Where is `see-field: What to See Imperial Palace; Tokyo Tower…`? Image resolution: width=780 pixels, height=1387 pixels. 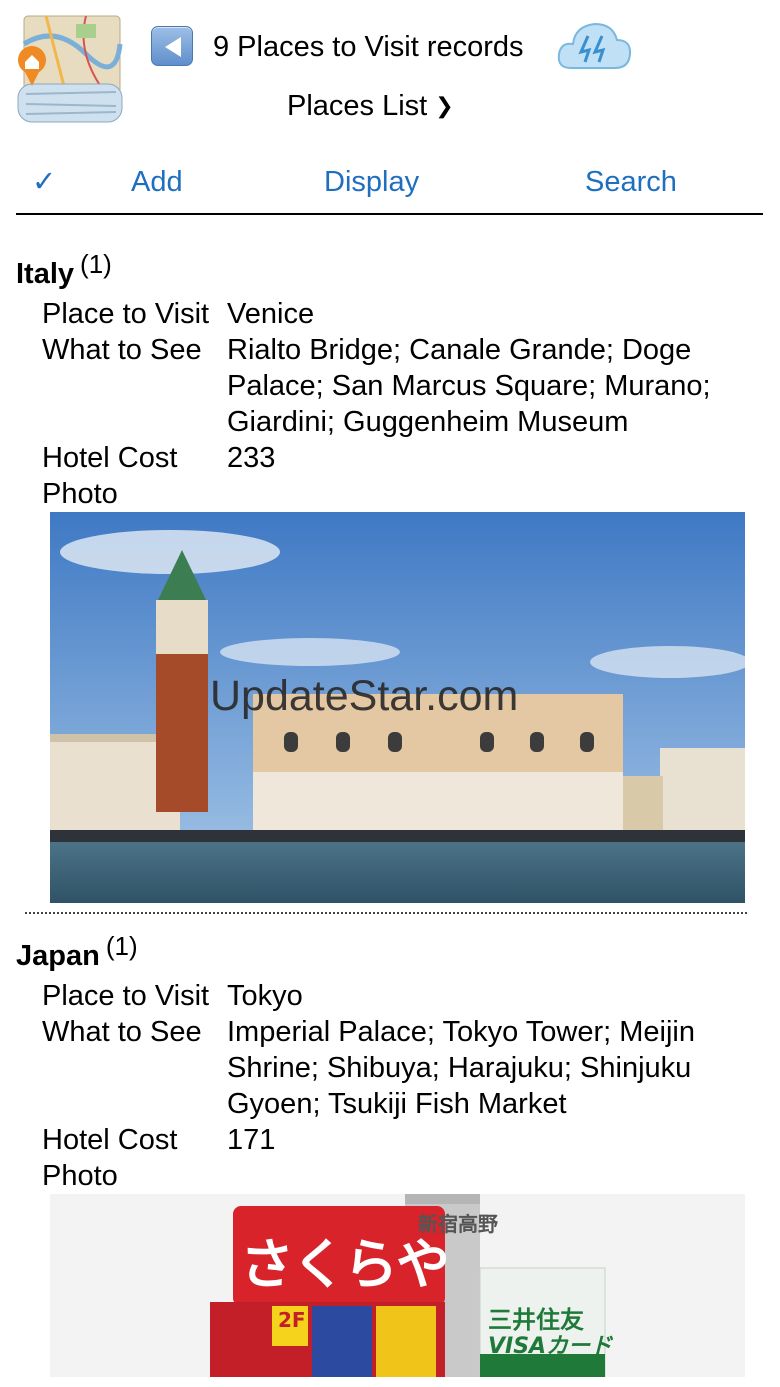
see-field: What to See Imperial Palace; Tokyo Tower… is located at coordinates (389, 1068).